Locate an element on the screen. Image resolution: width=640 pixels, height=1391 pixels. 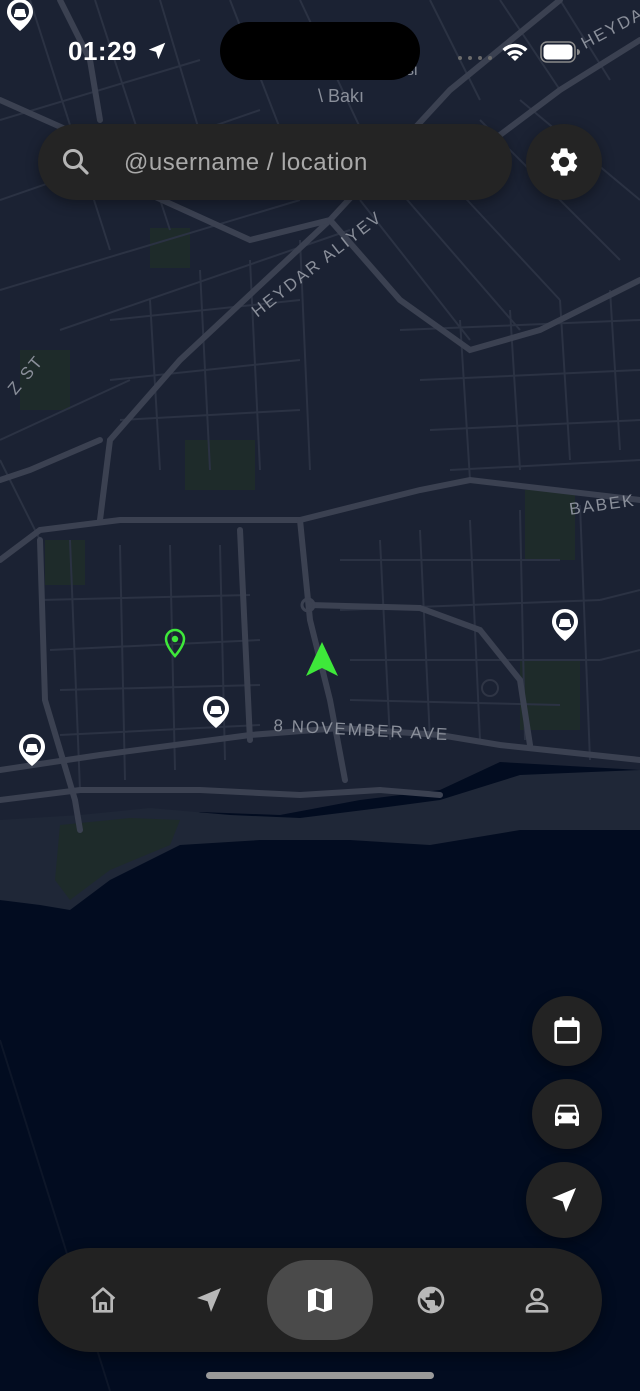
user-location-arrow-icon is located at coordinates (322, 659).